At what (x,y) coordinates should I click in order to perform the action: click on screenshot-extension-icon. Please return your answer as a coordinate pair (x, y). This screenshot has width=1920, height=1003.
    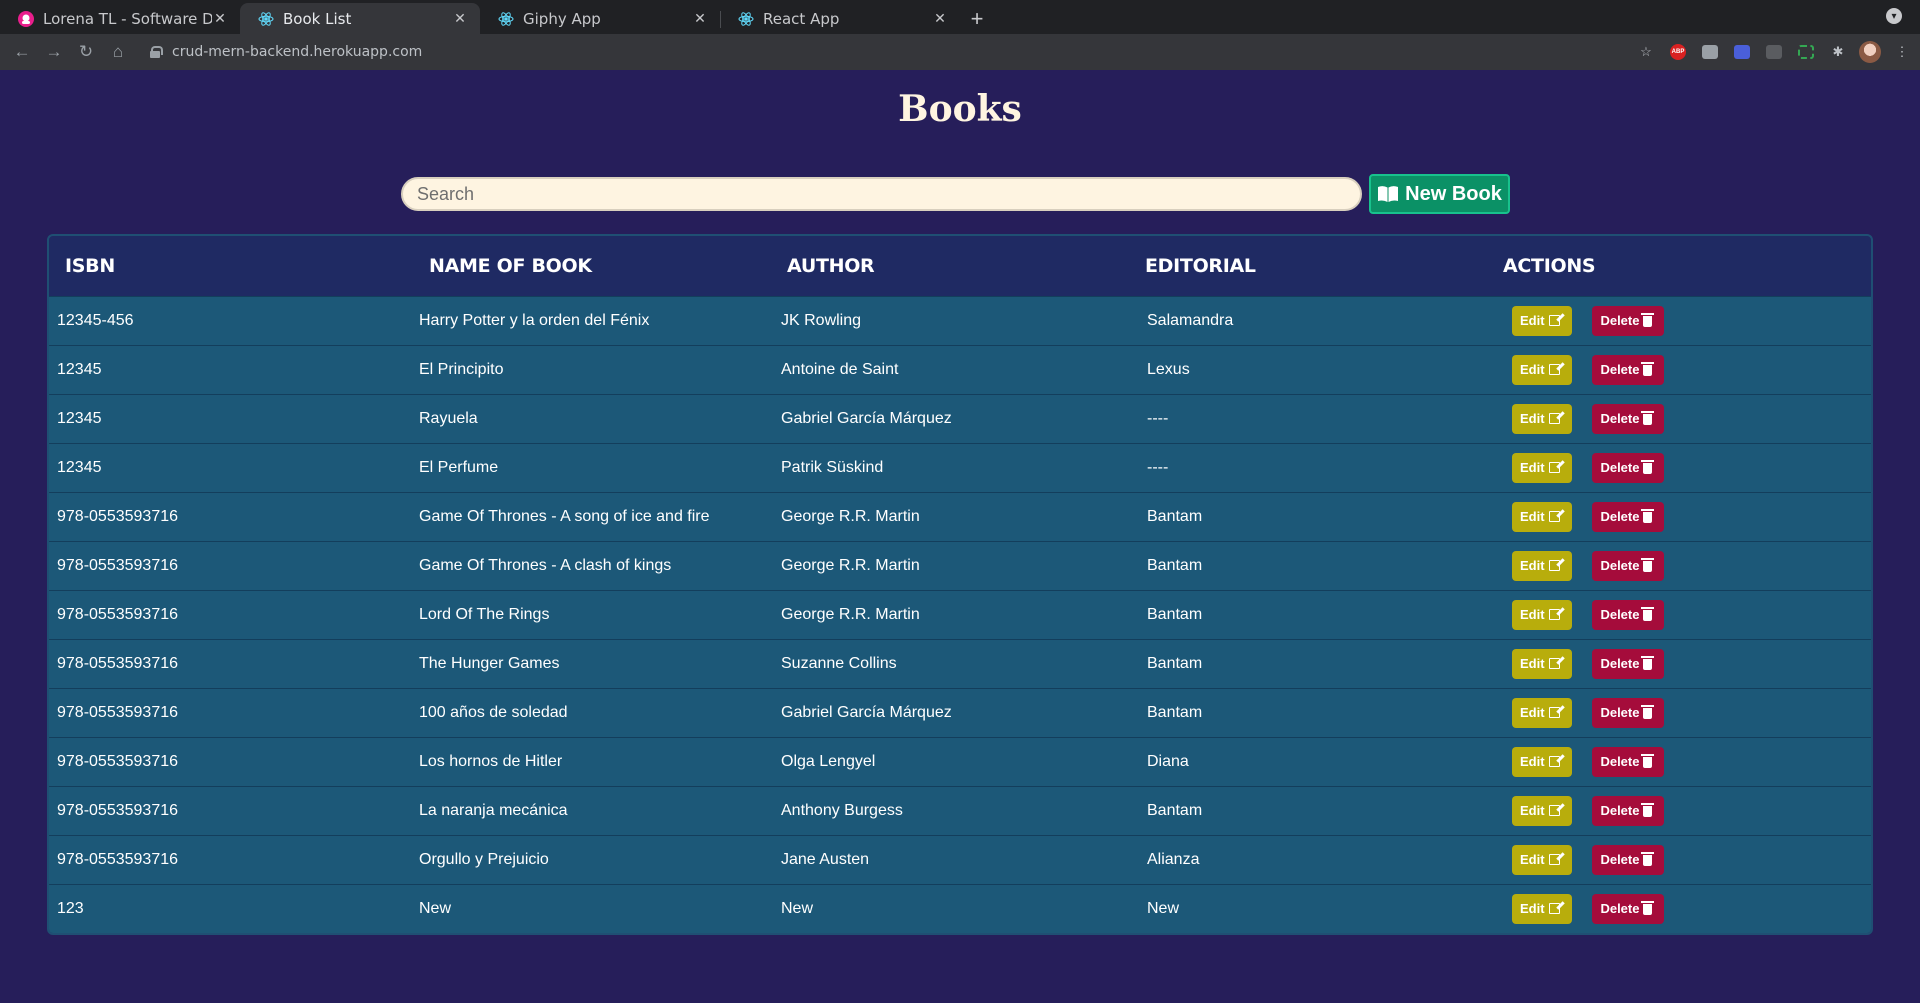
    Looking at the image, I should click on (1806, 52).